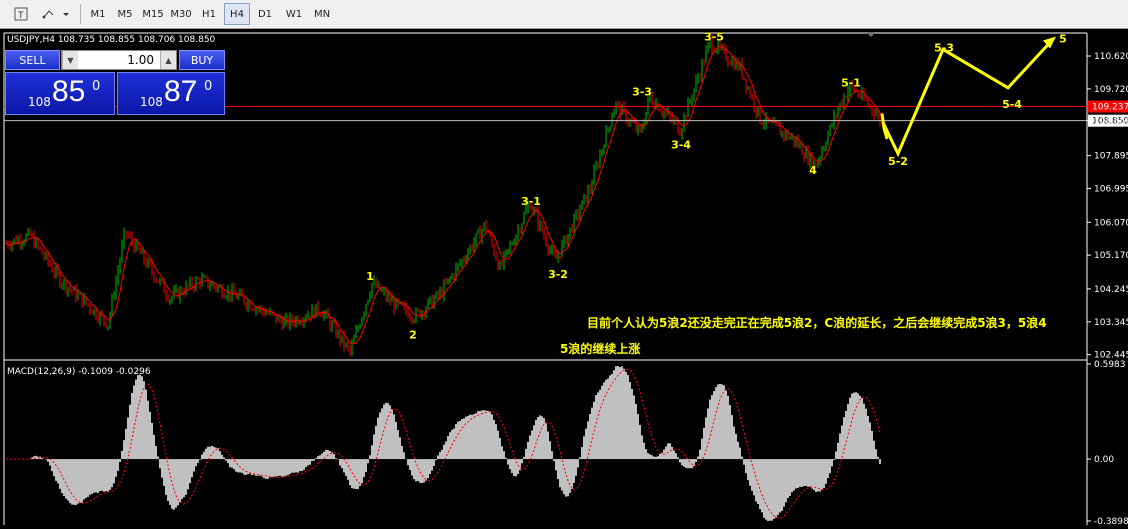 The image size is (1128, 529). Describe the element at coordinates (681, 144) in the screenshot. I see `wave-label-3-4: 3-4` at that location.